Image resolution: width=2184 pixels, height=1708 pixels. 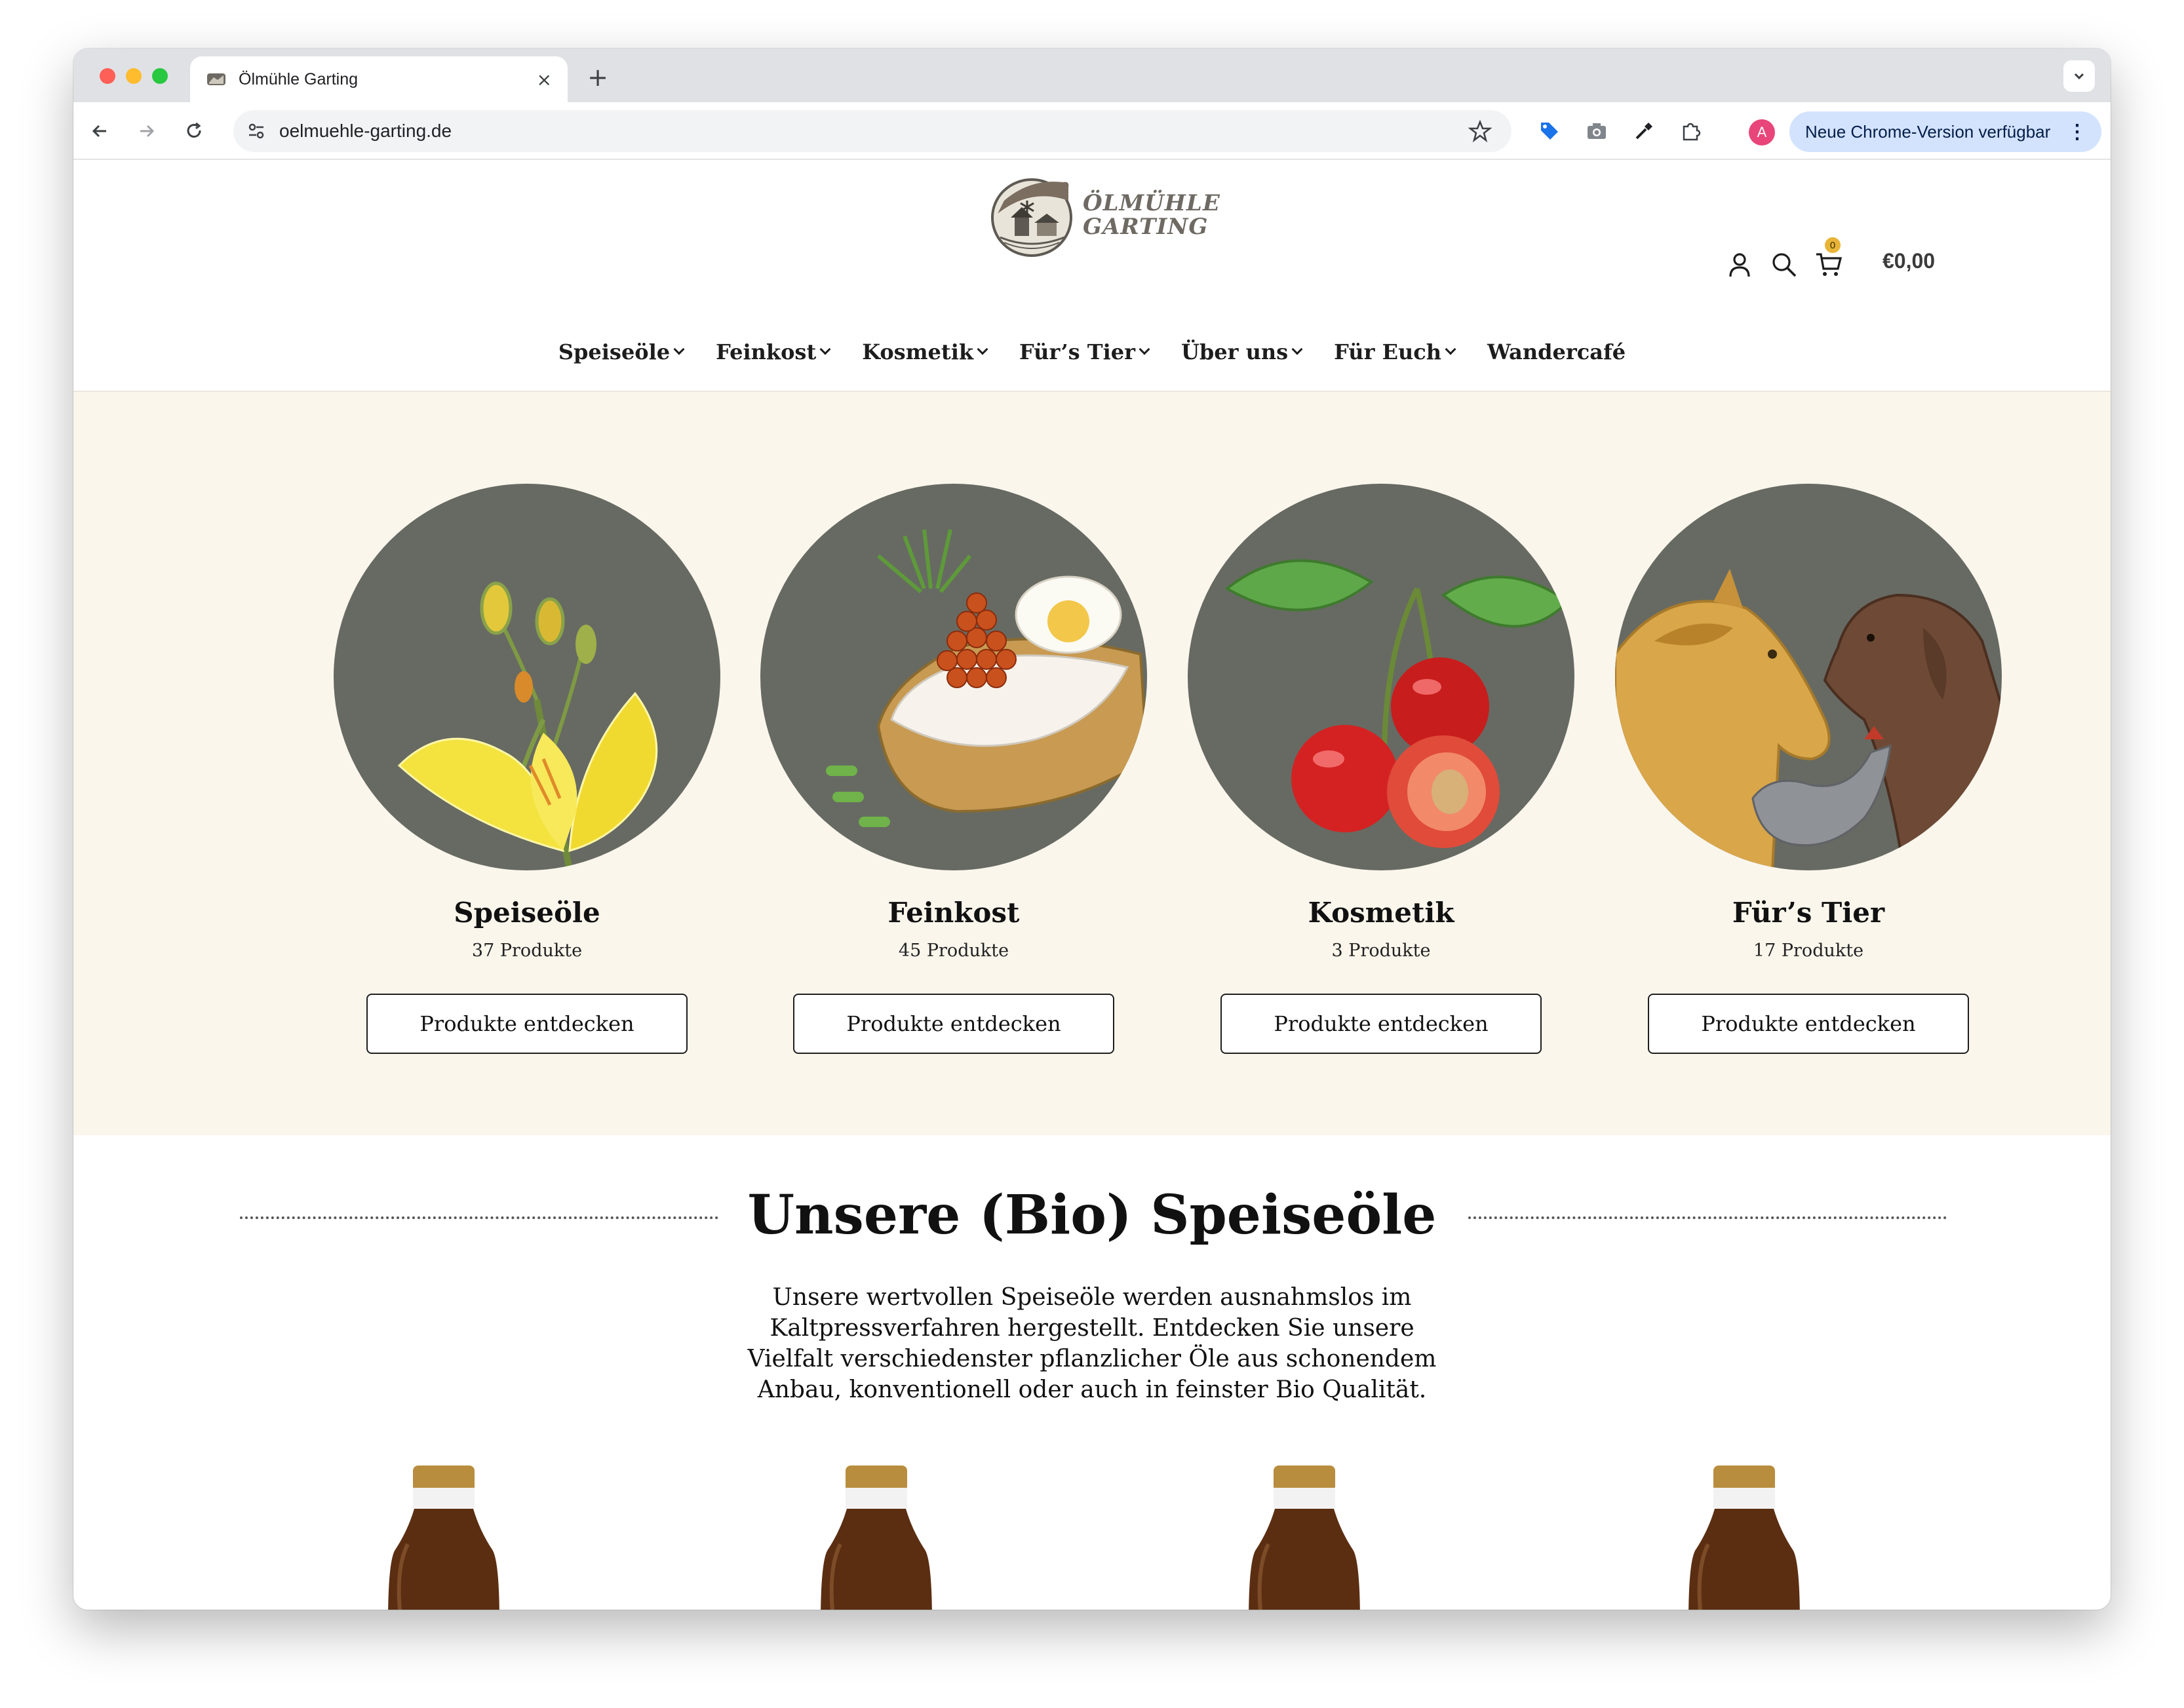 I want to click on search-icon, so click(x=1784, y=264).